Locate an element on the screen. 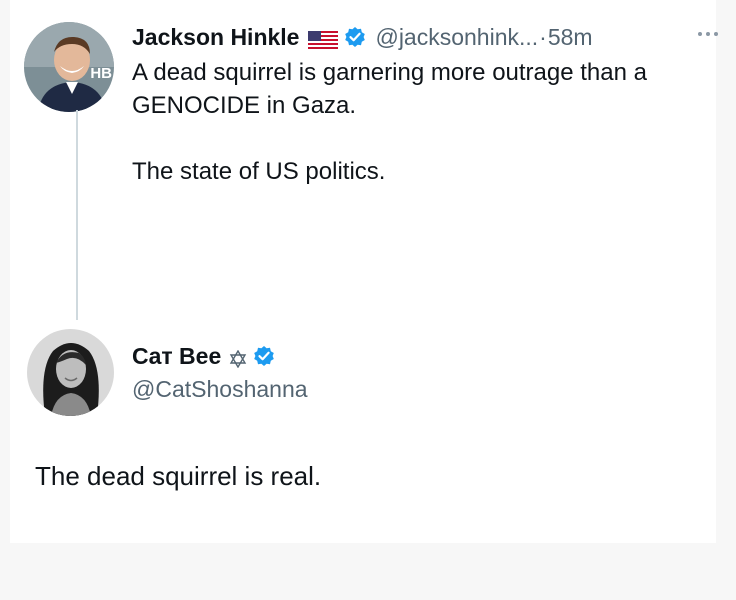 This screenshot has height=600, width=736. tweet-timestamp: 58m is located at coordinates (570, 37).